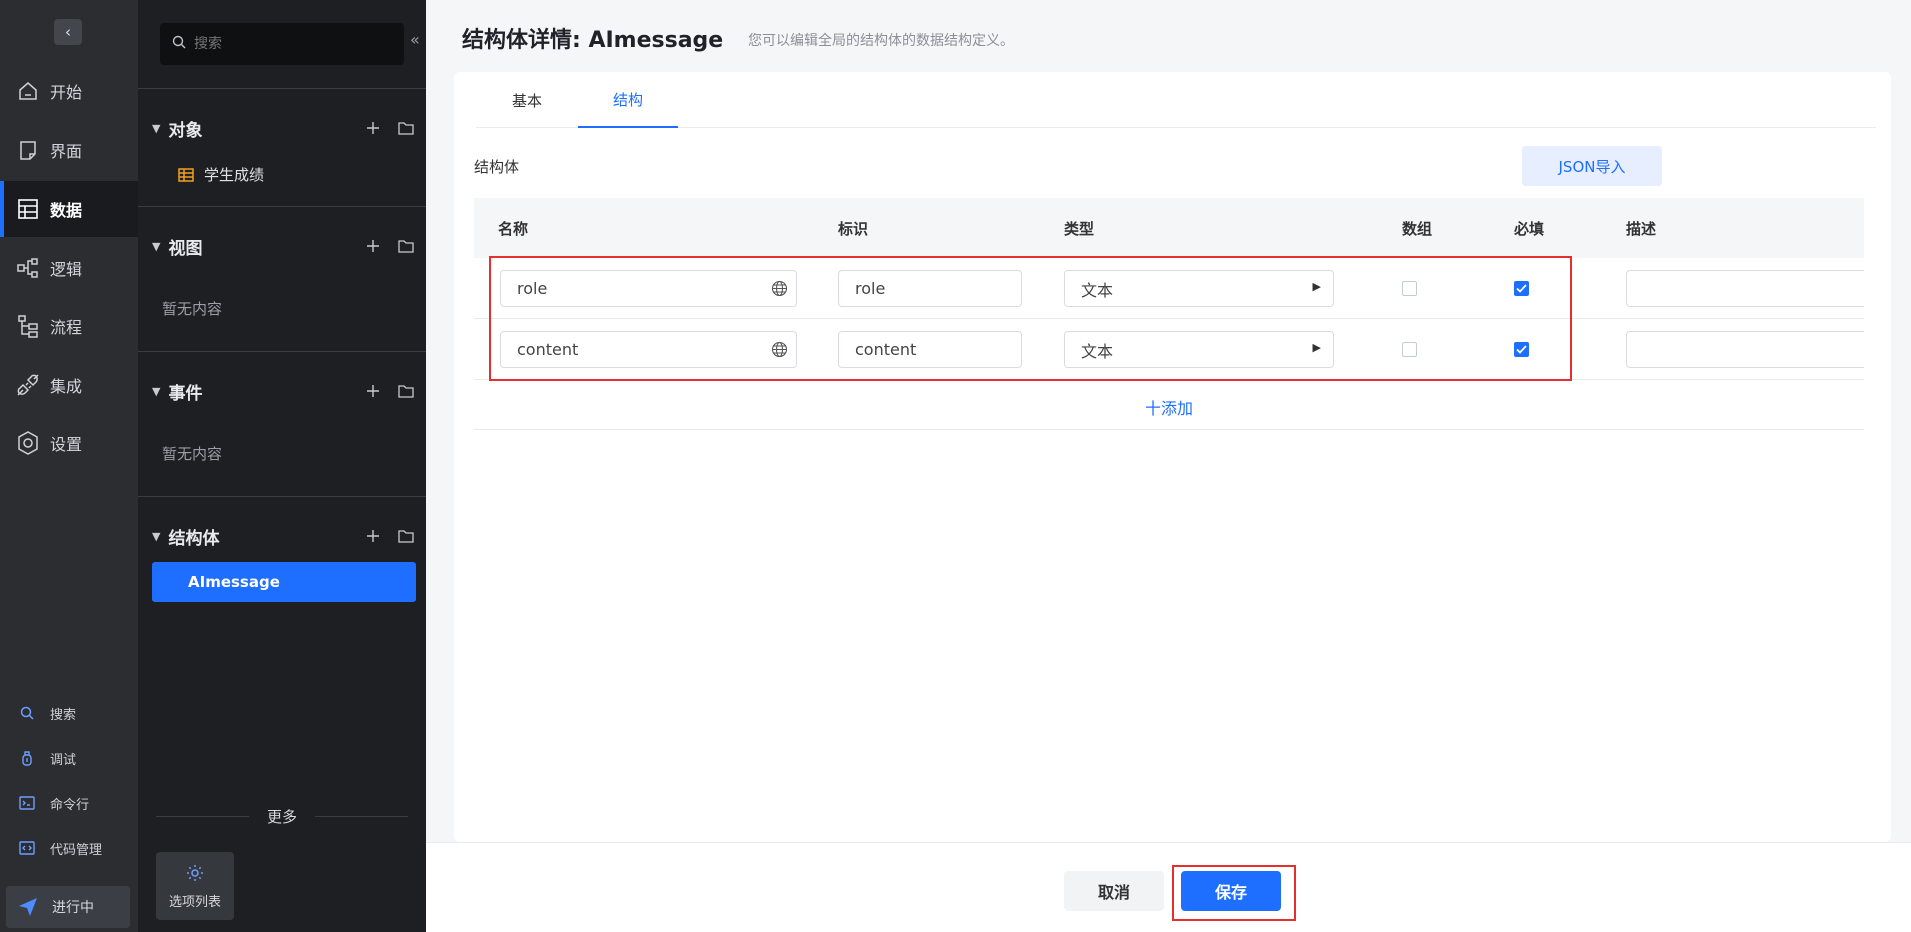 Image resolution: width=1911 pixels, height=932 pixels. What do you see at coordinates (69, 758) in the screenshot?
I see `rail-bottom-debug: 调试` at bounding box center [69, 758].